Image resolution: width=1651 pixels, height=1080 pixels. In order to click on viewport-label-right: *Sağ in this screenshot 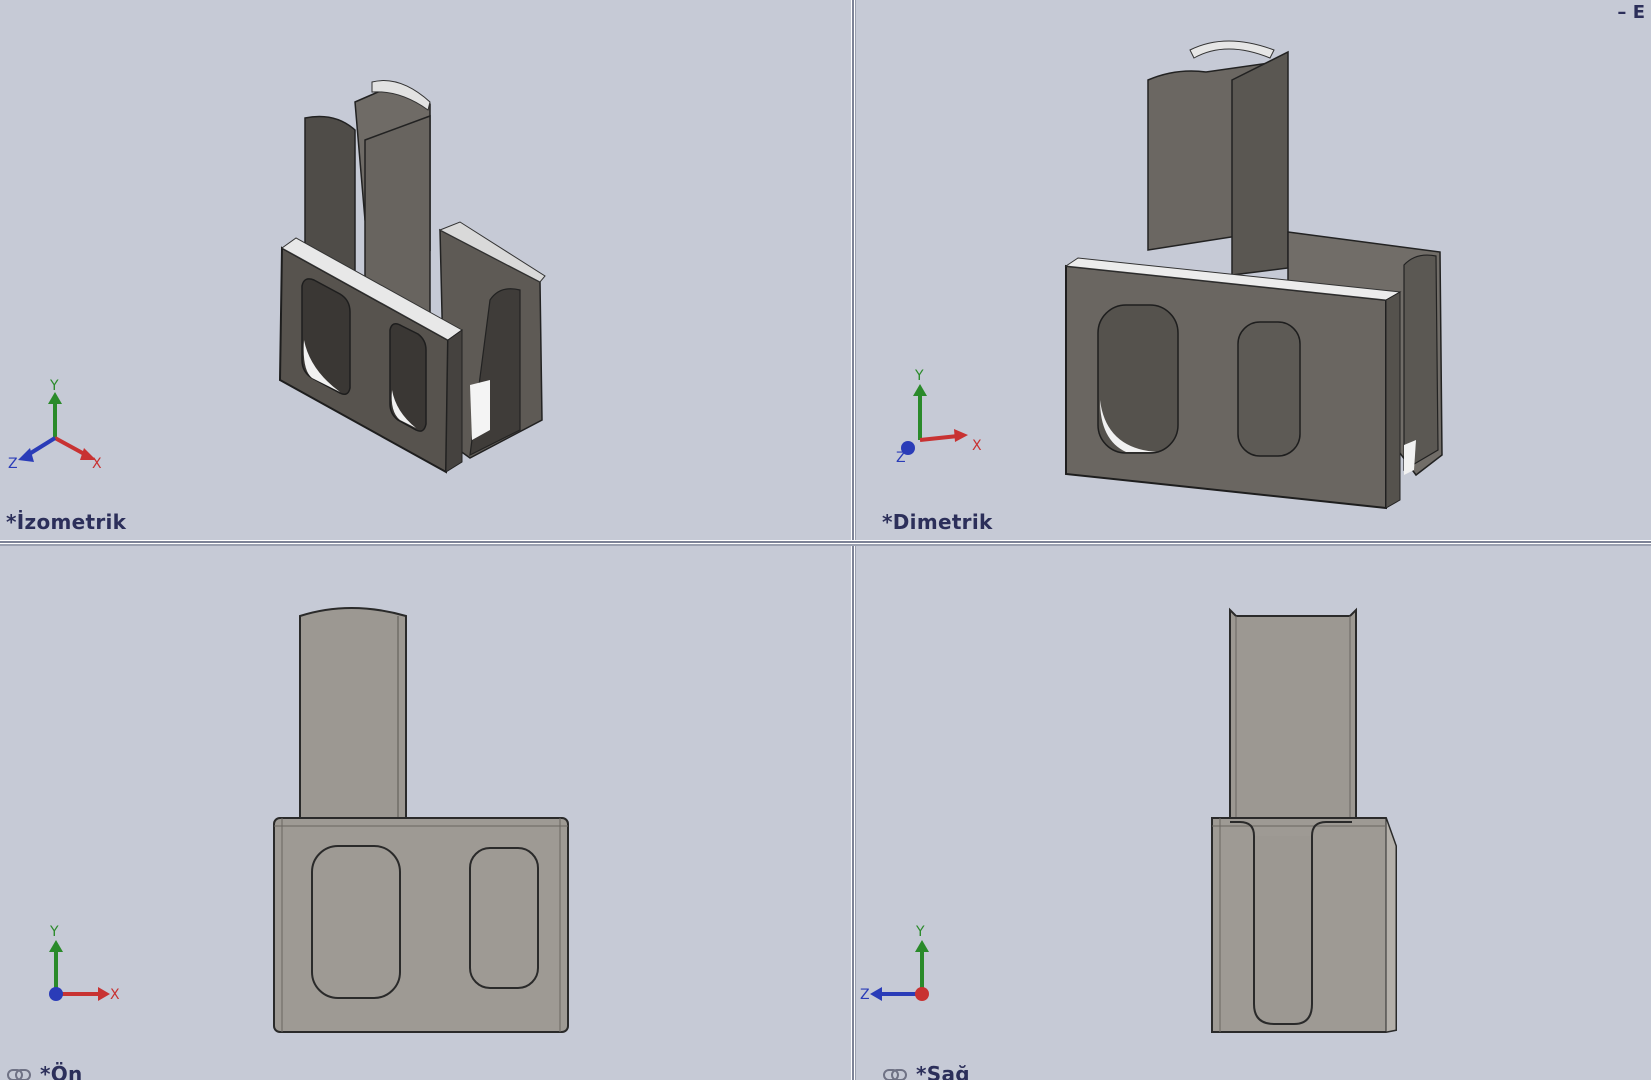, I will do `click(943, 1071)`.